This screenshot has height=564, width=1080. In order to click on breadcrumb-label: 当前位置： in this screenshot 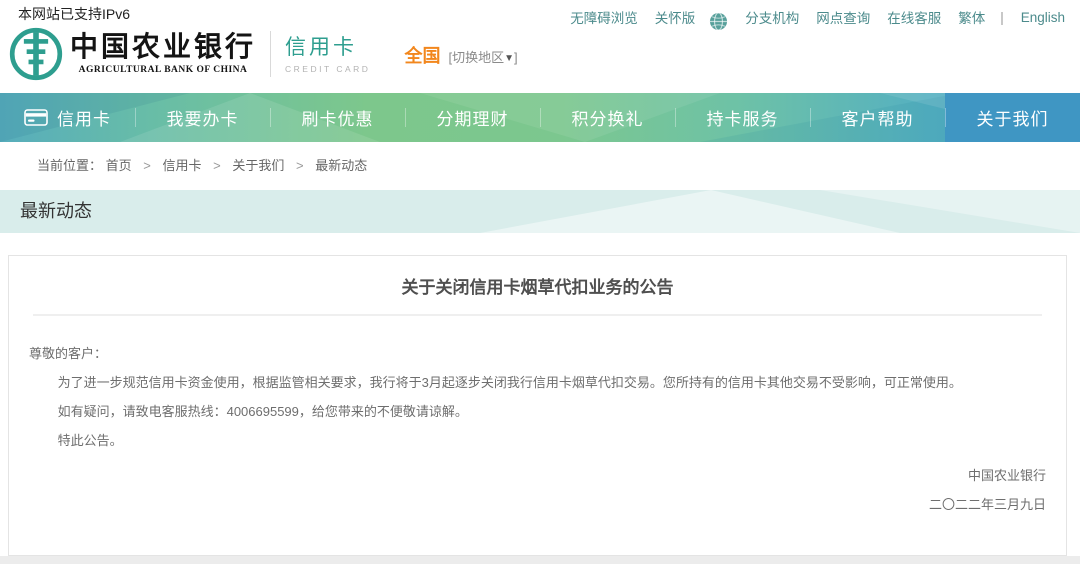, I will do `click(70, 165)`.